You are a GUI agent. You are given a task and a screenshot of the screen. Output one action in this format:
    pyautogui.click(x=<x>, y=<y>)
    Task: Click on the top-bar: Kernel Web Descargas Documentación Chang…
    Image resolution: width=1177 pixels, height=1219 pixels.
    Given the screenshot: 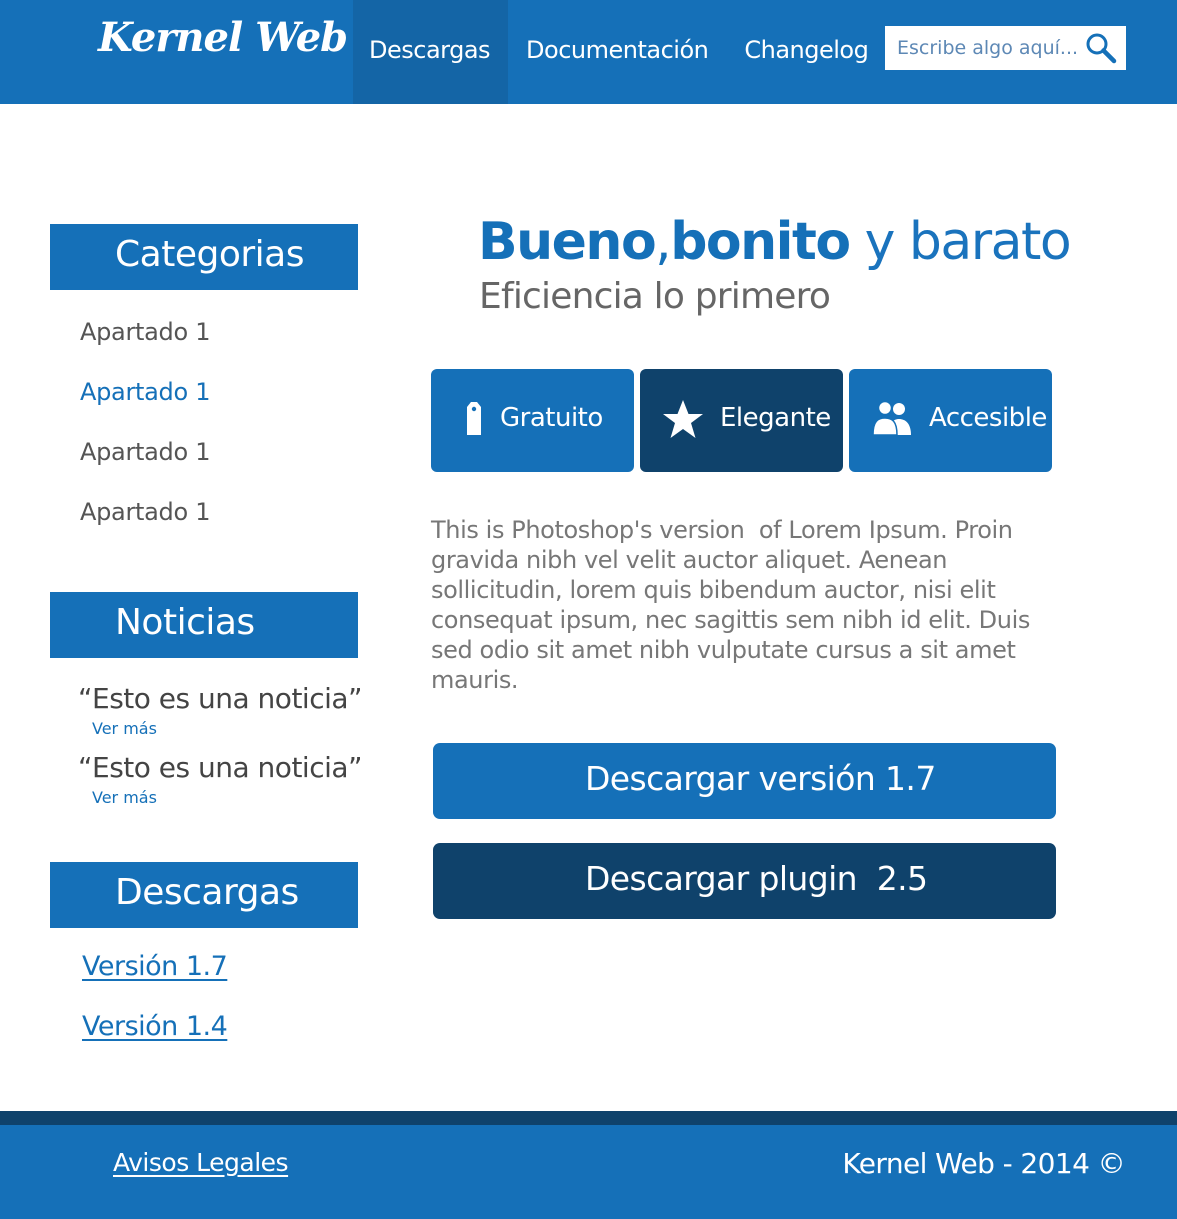 What is the action you would take?
    pyautogui.click(x=588, y=52)
    